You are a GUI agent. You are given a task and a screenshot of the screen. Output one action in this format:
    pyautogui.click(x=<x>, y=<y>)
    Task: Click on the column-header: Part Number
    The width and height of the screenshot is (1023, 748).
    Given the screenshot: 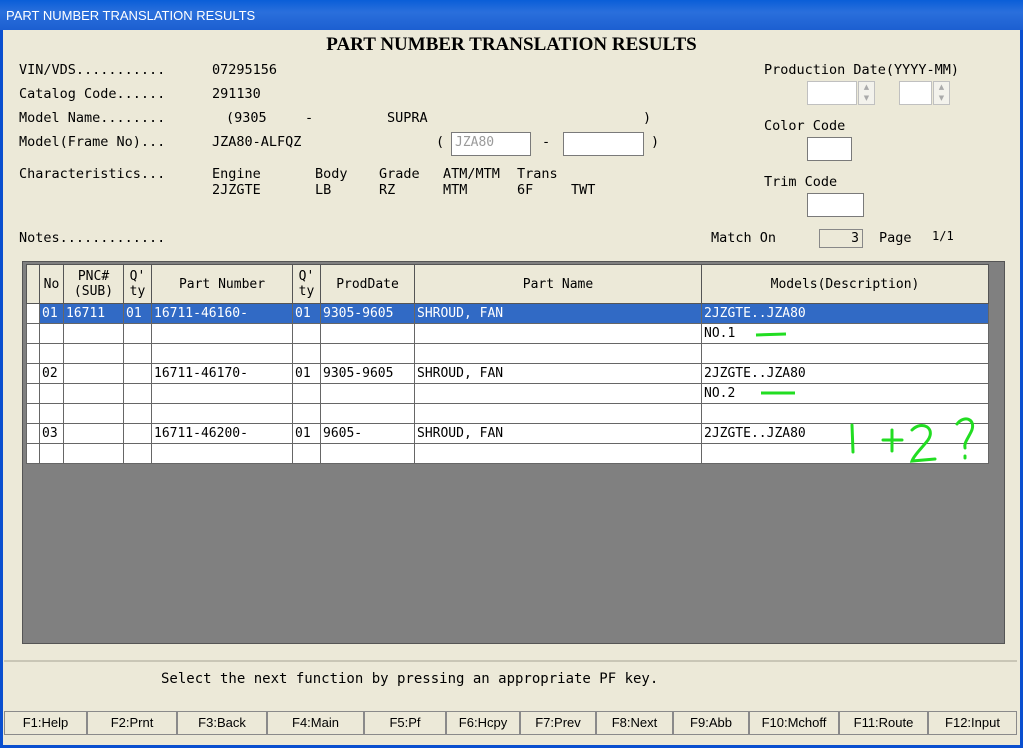 What is the action you would take?
    pyautogui.click(x=222, y=284)
    